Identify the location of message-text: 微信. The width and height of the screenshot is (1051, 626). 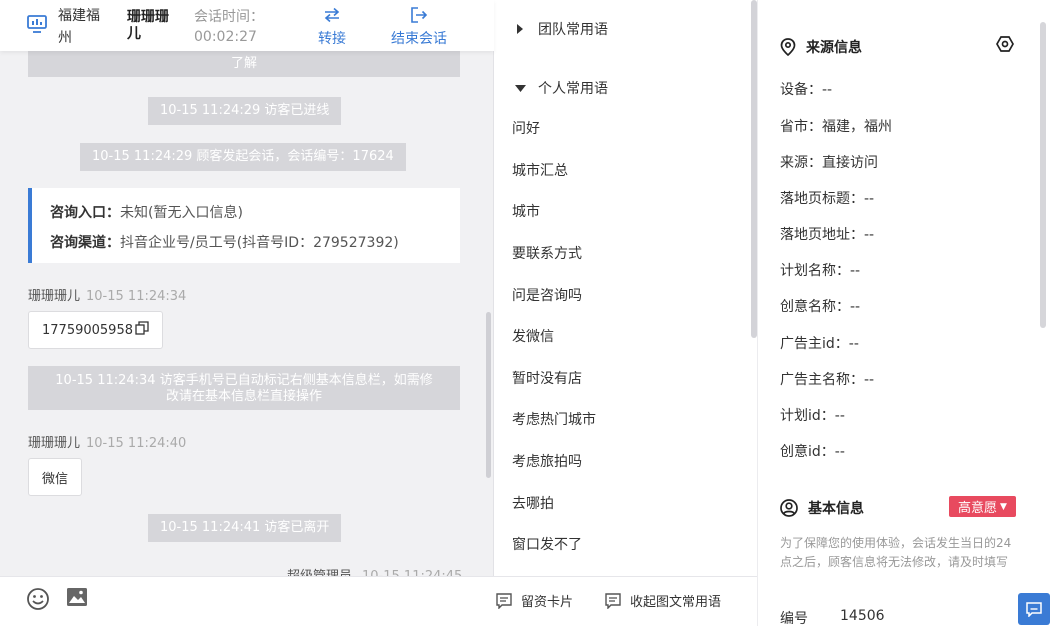
(55, 479).